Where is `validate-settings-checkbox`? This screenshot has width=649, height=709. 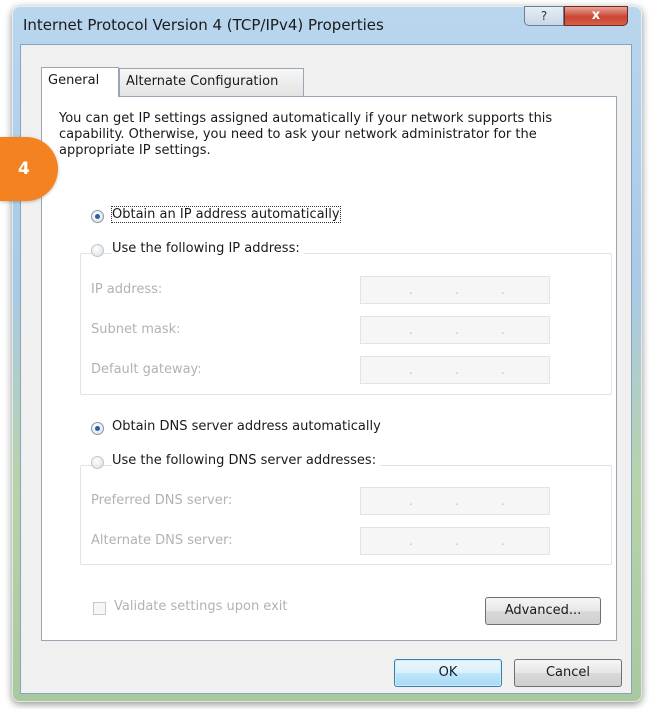 validate-settings-checkbox is located at coordinates (99, 608).